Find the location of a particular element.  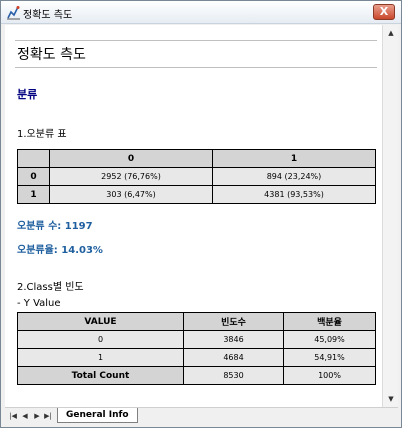

column-header: 1 is located at coordinates (294, 158).